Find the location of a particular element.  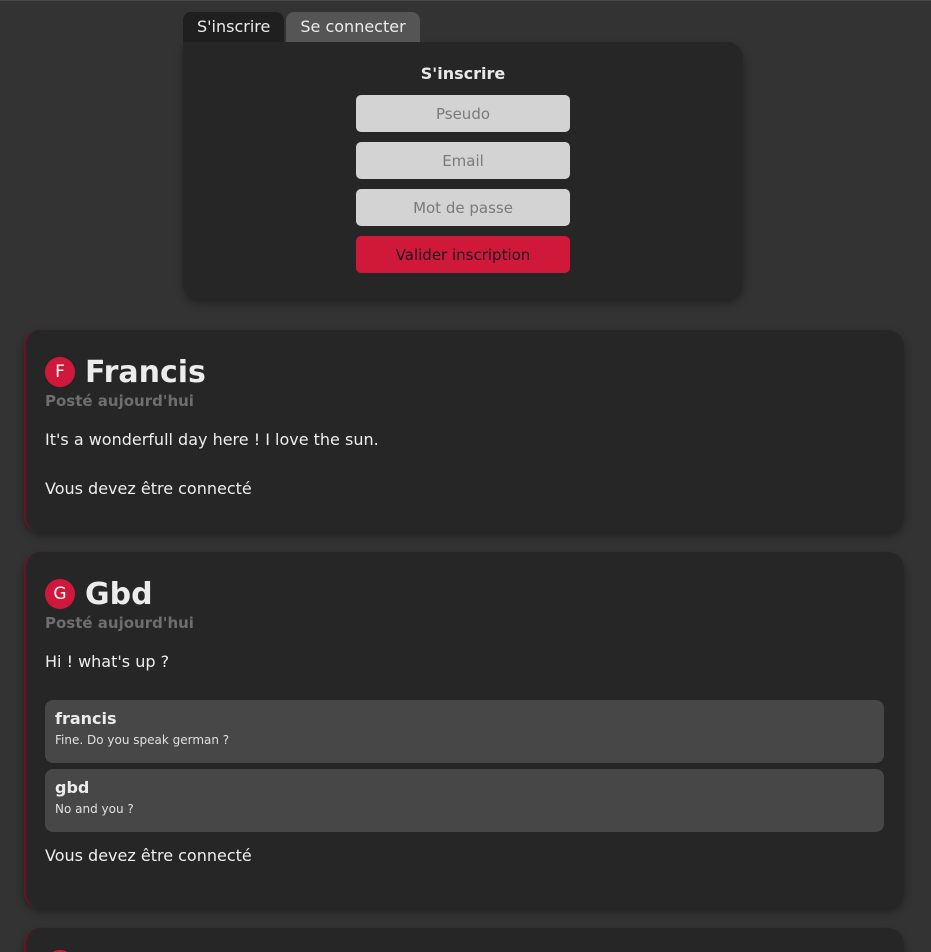

password-input is located at coordinates (463, 207).